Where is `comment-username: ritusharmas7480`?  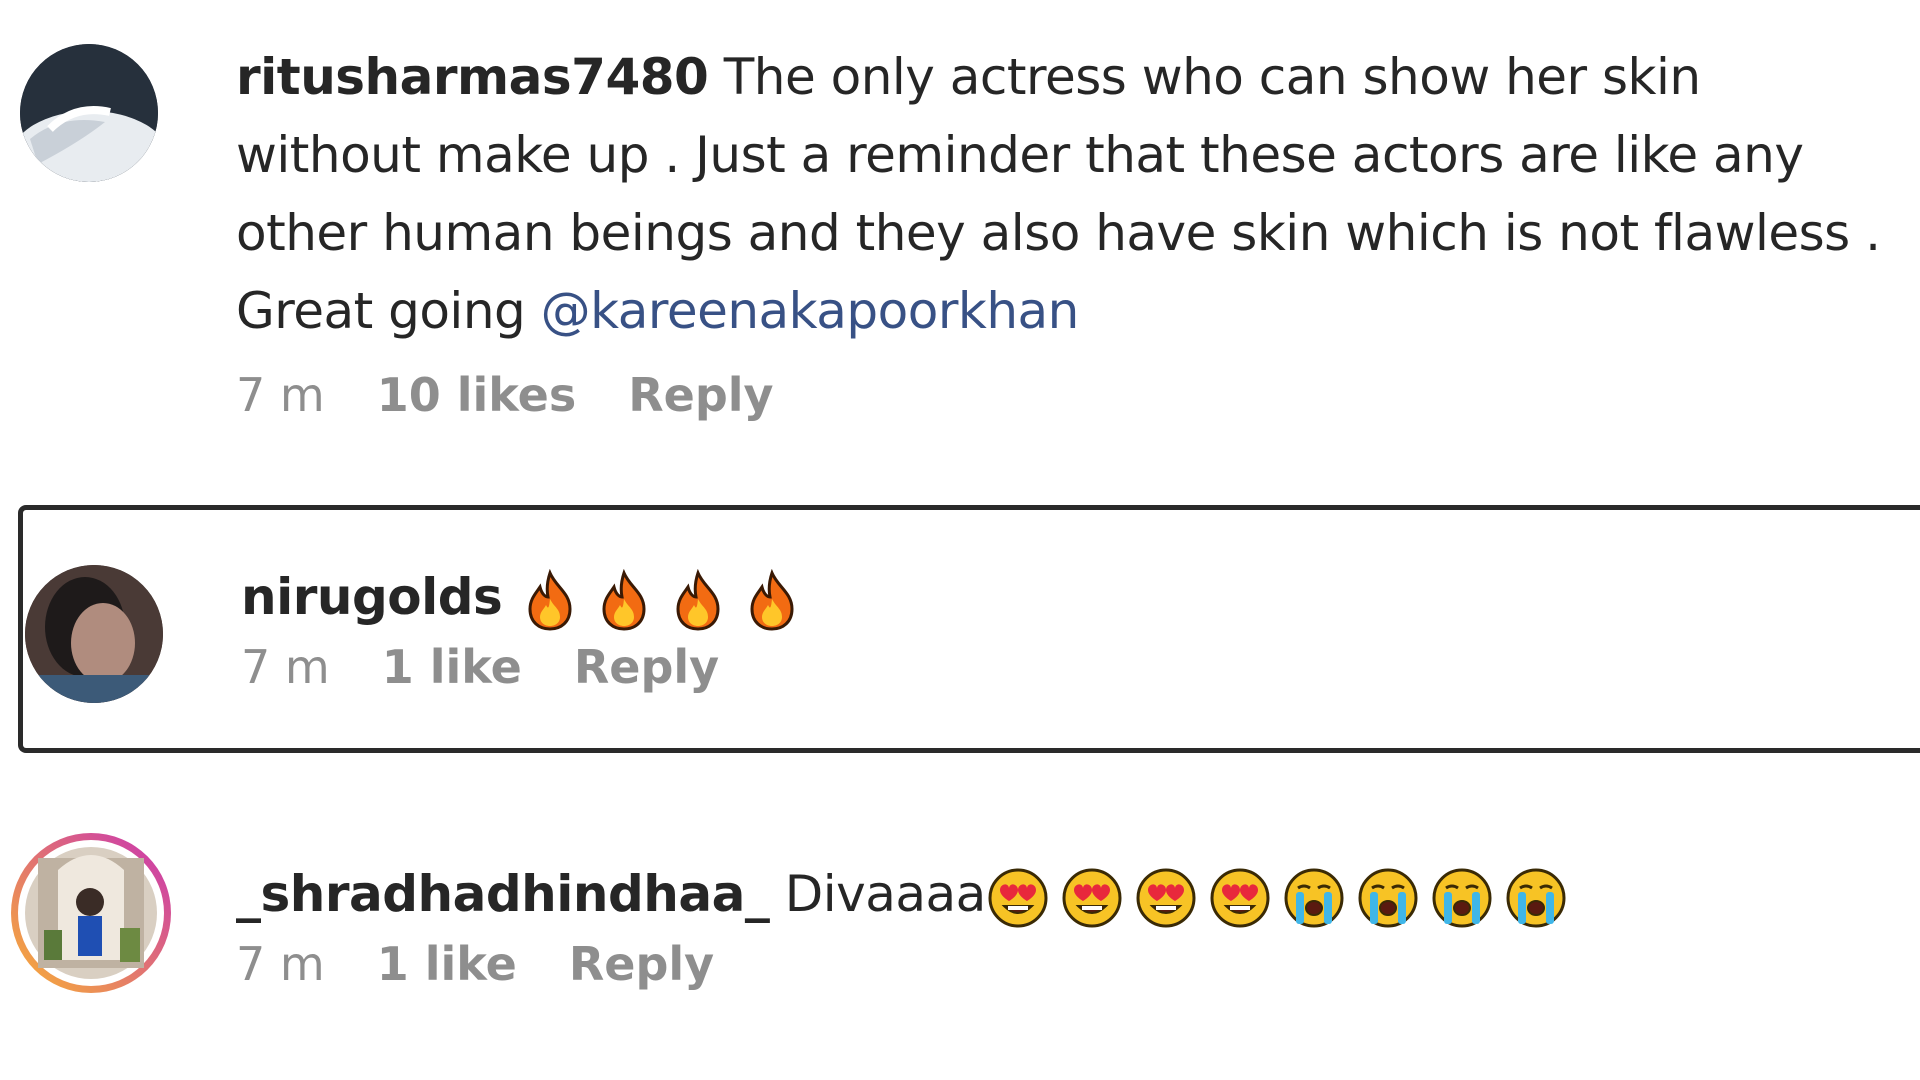 comment-username: ritusharmas7480 is located at coordinates (472, 77).